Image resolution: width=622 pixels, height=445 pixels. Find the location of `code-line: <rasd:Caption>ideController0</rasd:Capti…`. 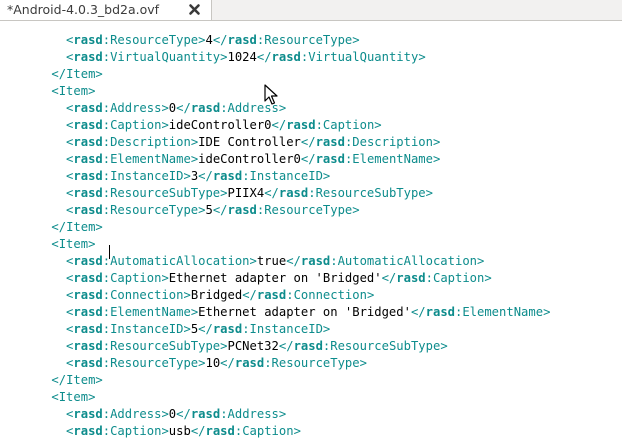

code-line: <rasd:Caption>ideController0</rasd:Capti… is located at coordinates (224, 125).